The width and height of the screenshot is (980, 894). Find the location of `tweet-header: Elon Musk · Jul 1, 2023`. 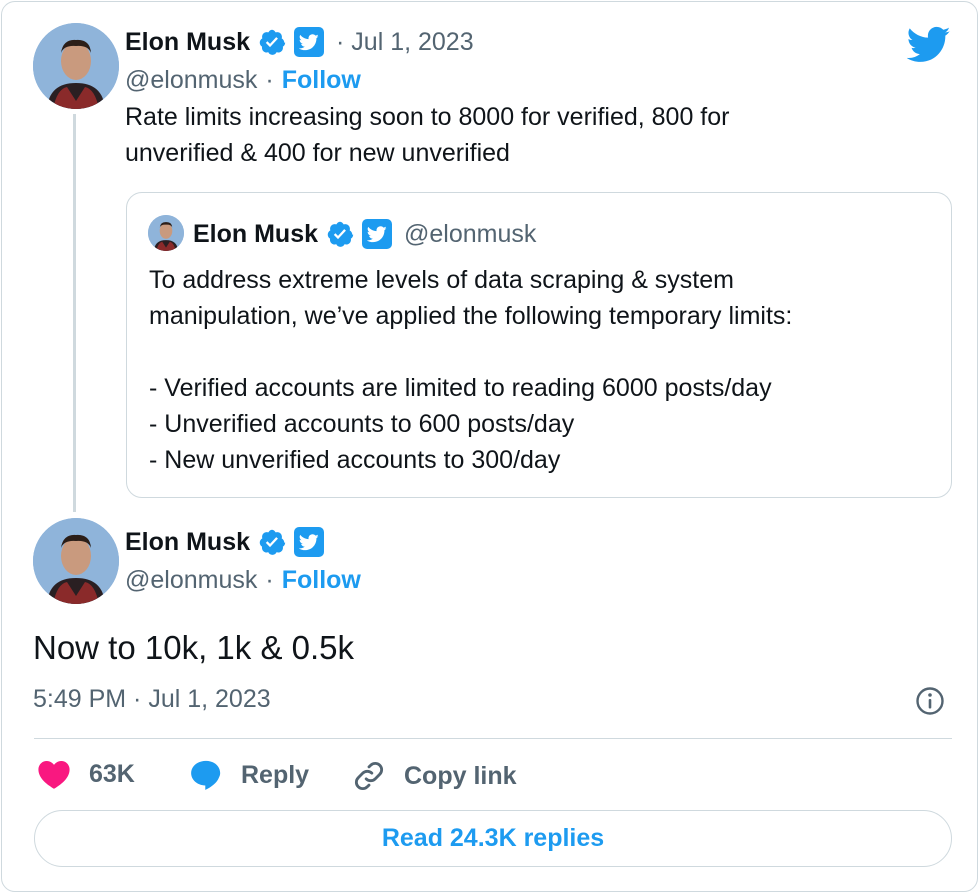

tweet-header: Elon Musk · Jul 1, 2023 is located at coordinates (299, 42).